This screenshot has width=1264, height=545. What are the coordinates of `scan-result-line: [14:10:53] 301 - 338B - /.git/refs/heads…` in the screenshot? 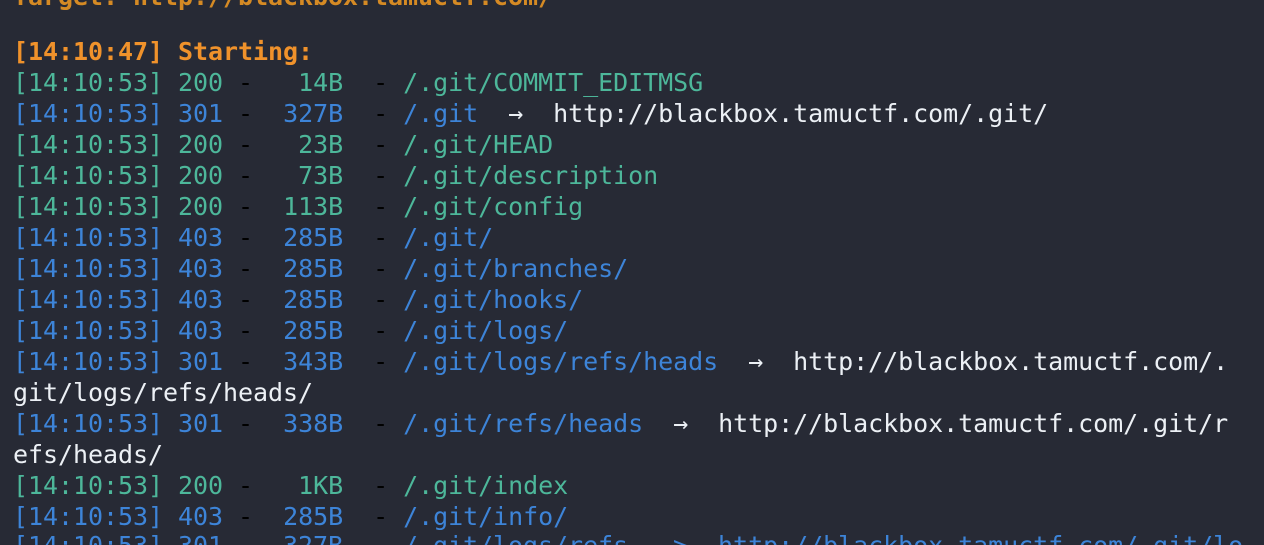 It's located at (621, 423).